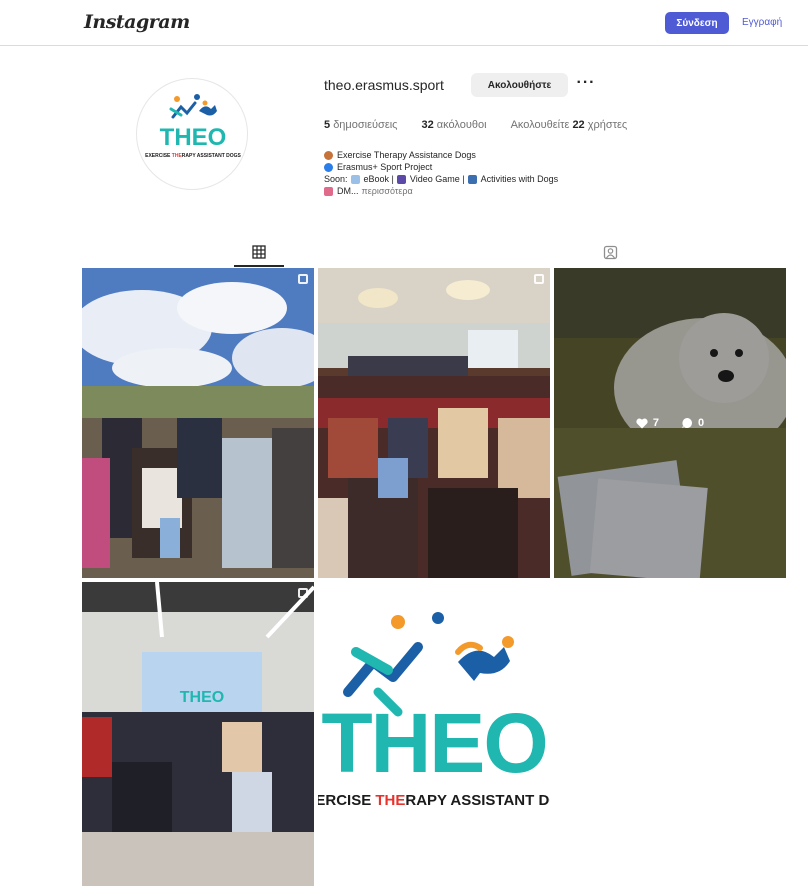 The height and width of the screenshot is (886, 808). I want to click on globe-icon, so click(328, 167).